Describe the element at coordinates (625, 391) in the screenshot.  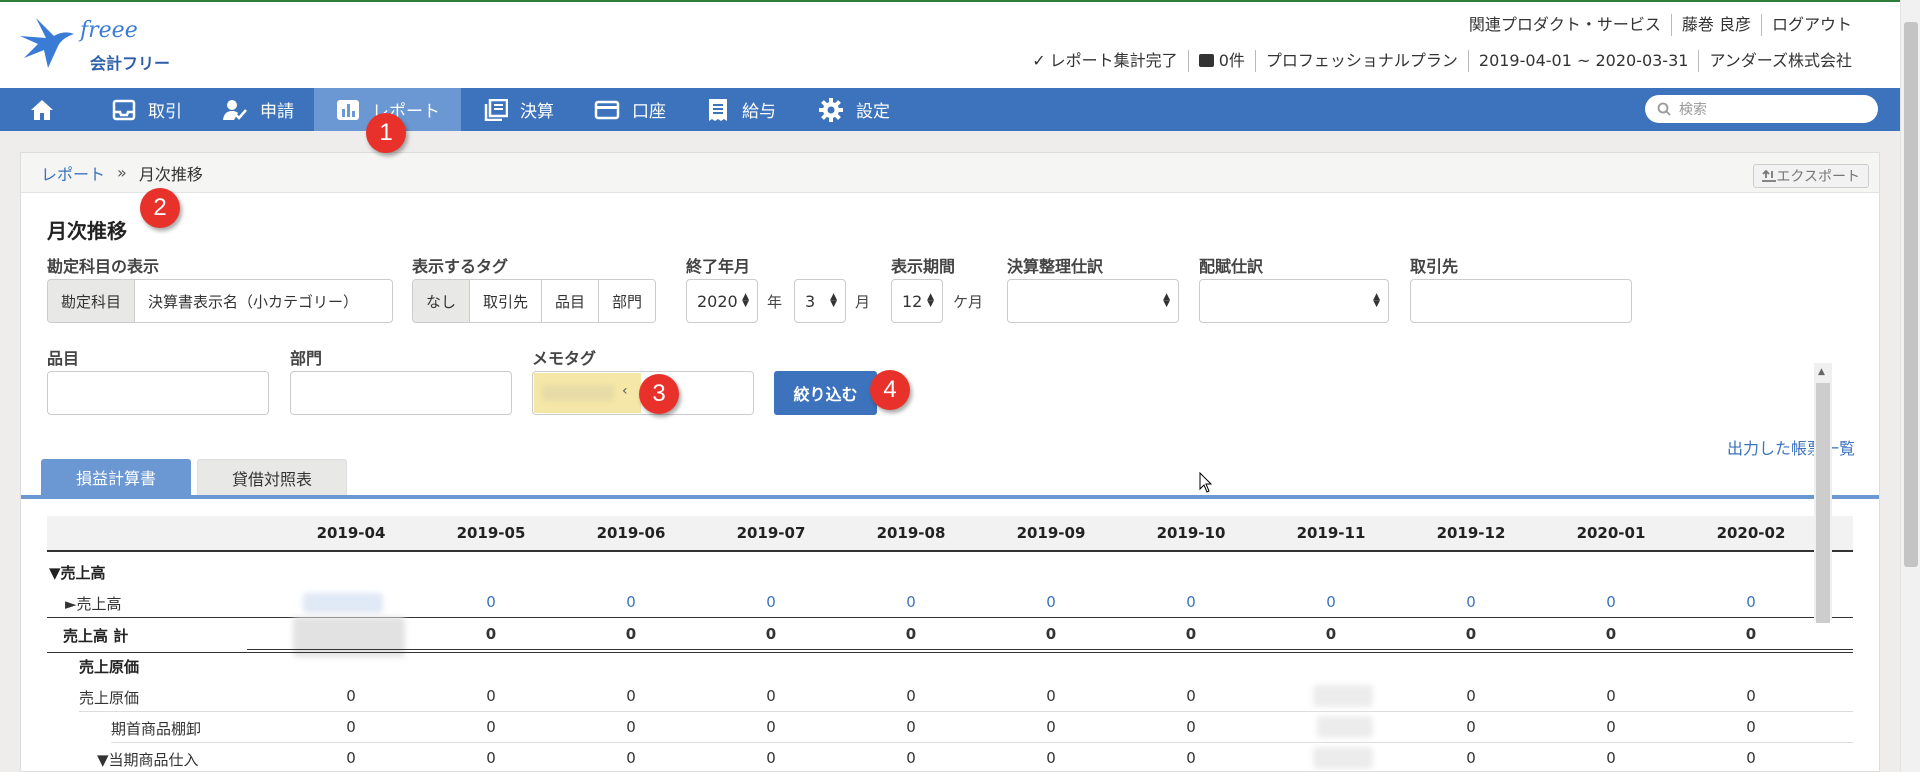
I see `tag-remove-icon: ‹` at that location.